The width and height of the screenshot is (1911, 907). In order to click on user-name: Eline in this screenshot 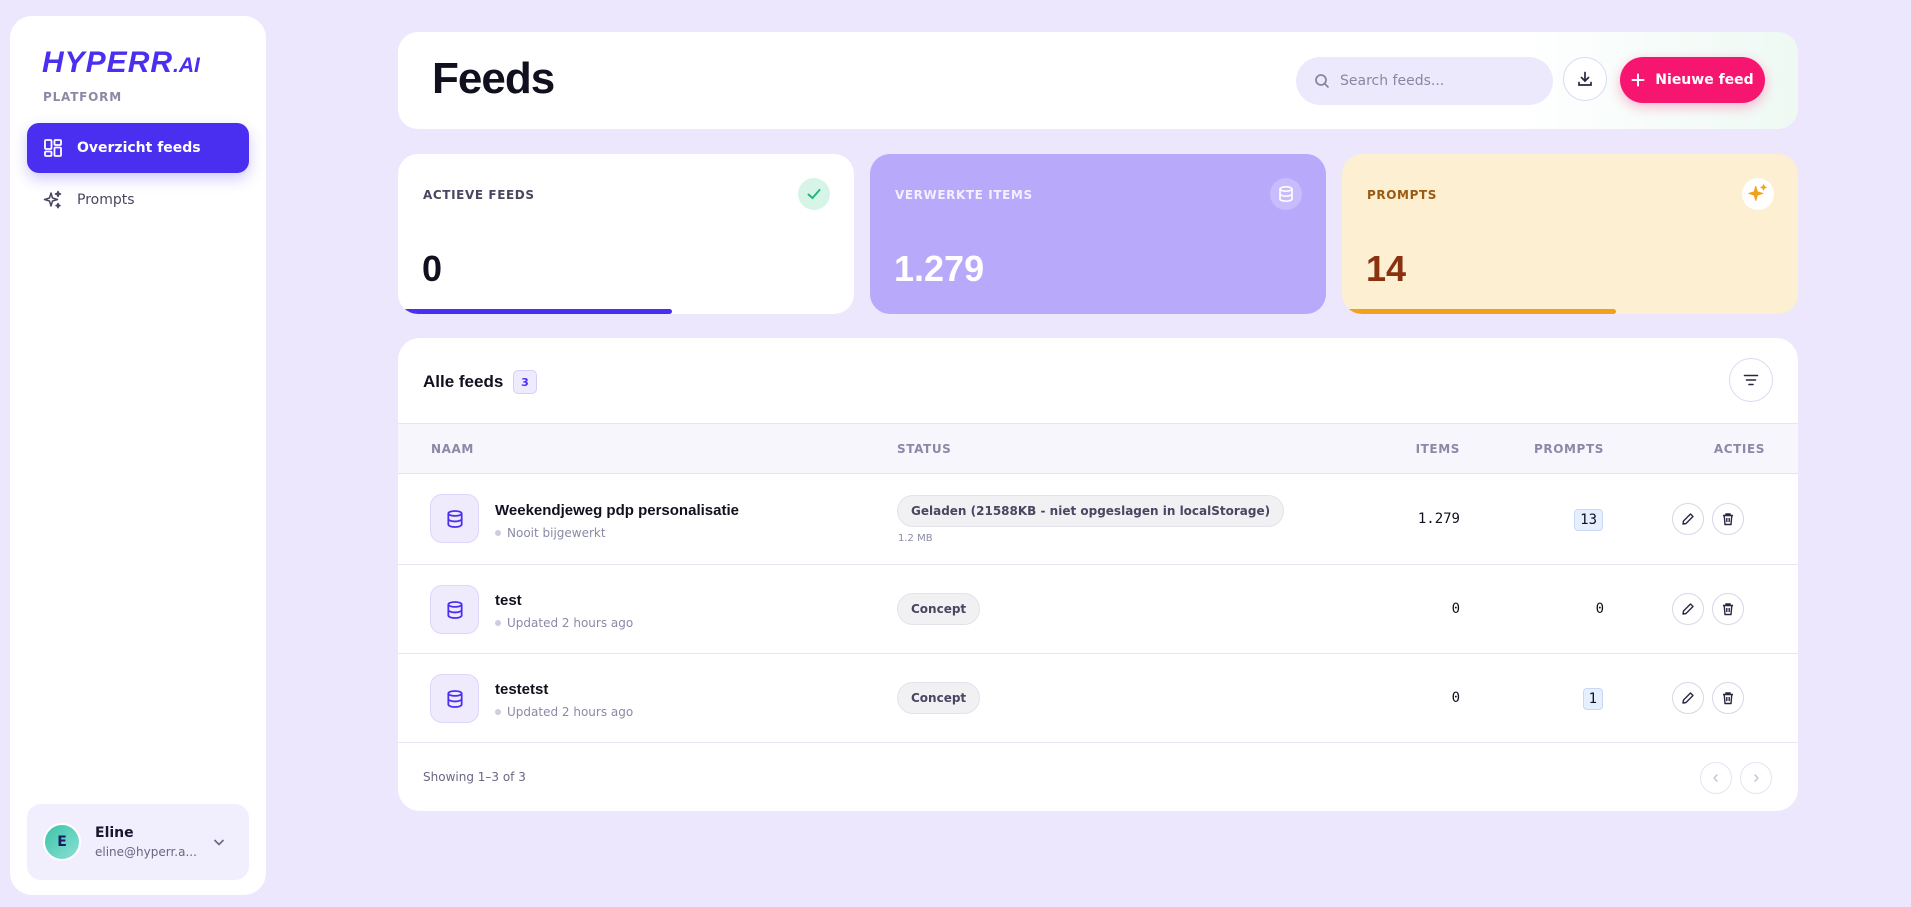, I will do `click(114, 833)`.